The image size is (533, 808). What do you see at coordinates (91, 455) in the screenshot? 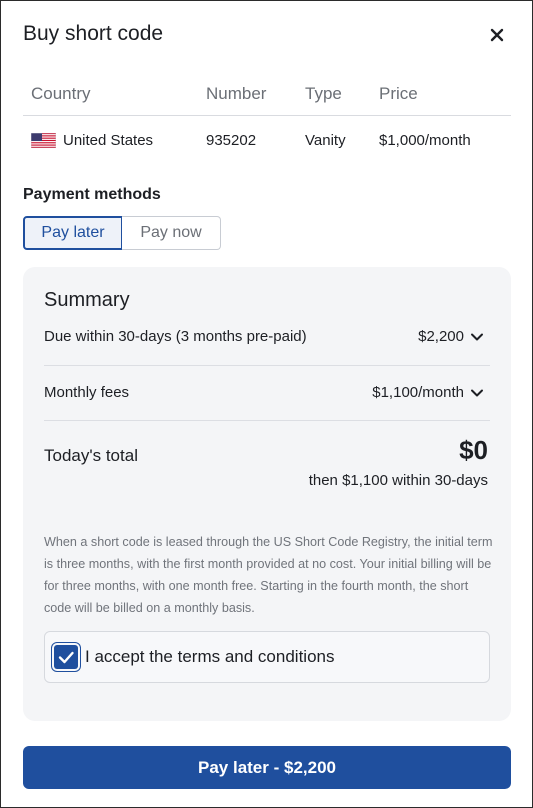
I see `todays-total-label: Today's total` at bounding box center [91, 455].